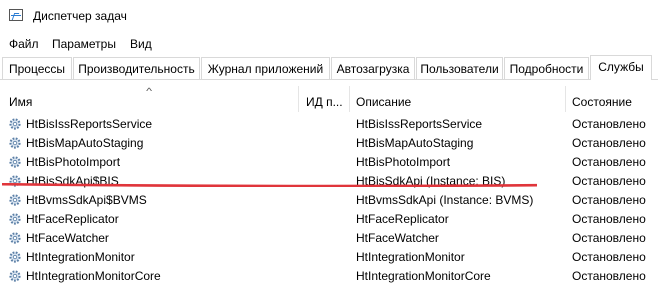 The width and height of the screenshot is (658, 286). Describe the element at coordinates (329, 79) in the screenshot. I see `tab-divider` at that location.